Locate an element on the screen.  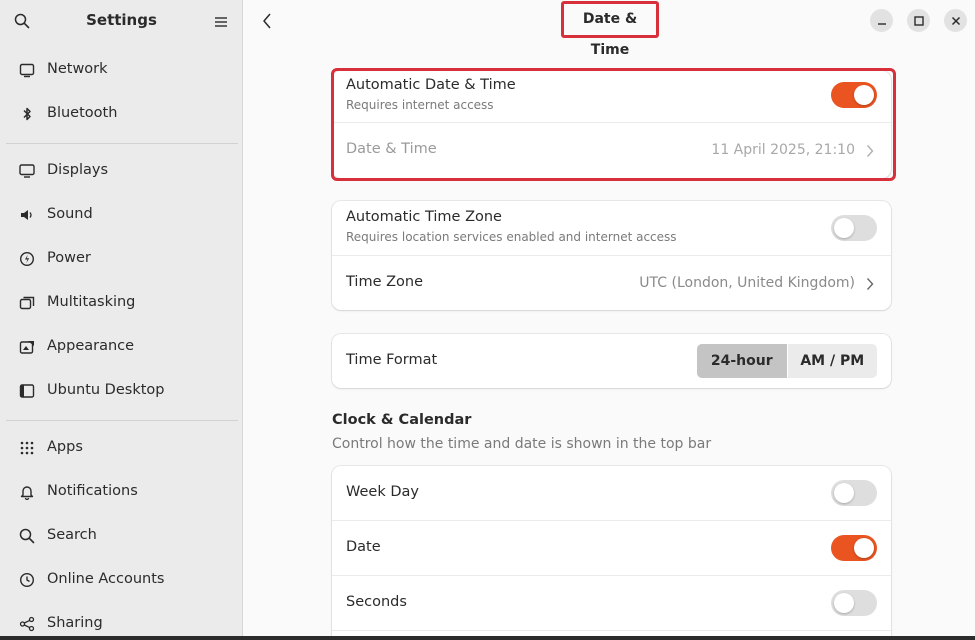
sidebar-item-displays: Displays is located at coordinates (122, 171).